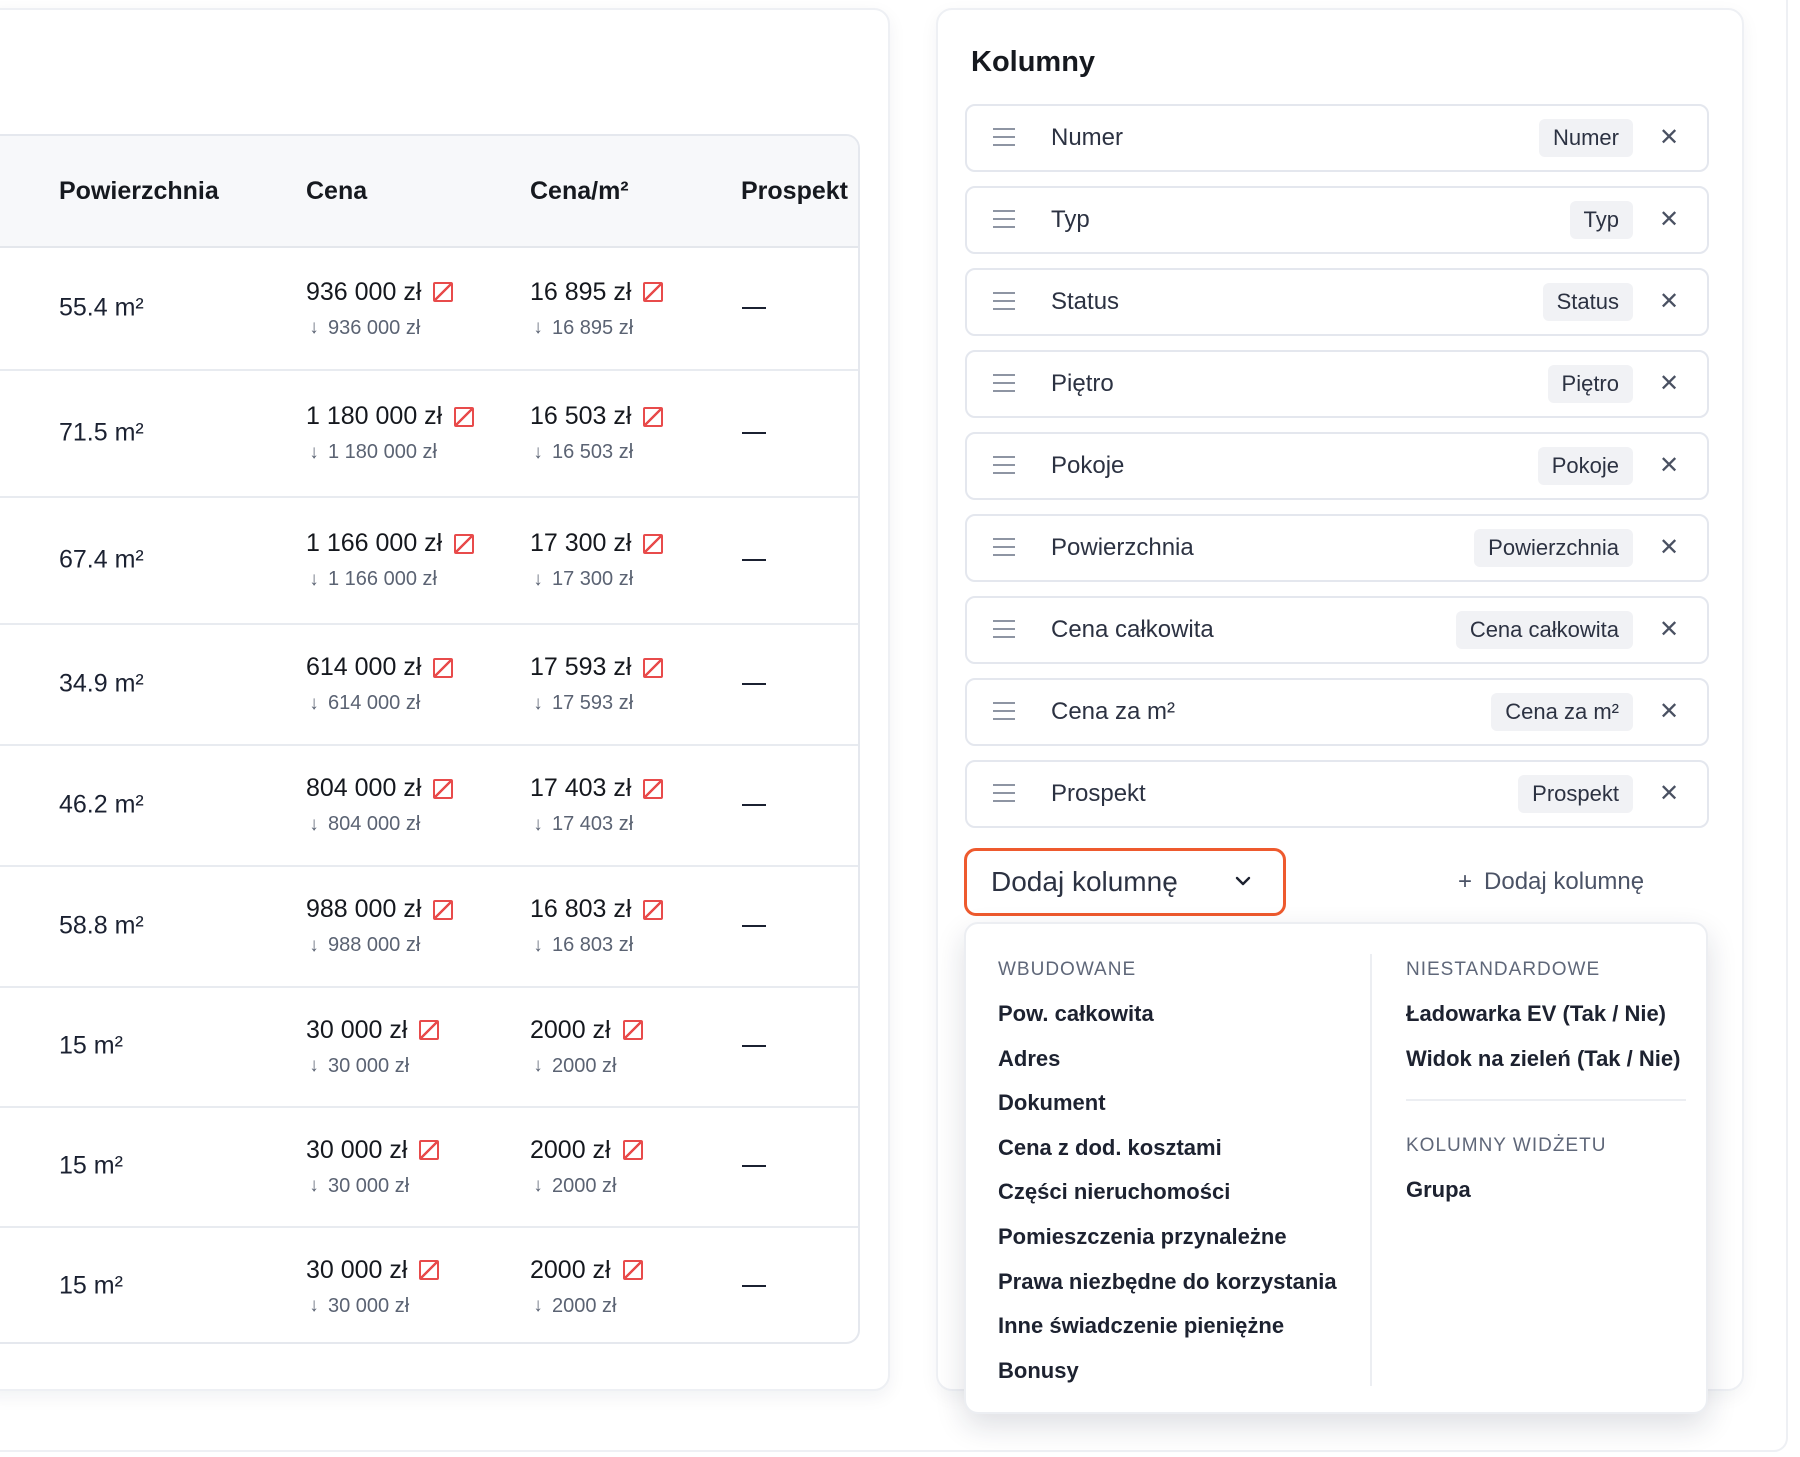 The image size is (1800, 1457). What do you see at coordinates (380, 805) in the screenshot?
I see `price-cell: 804 000 zł ↓ 804 000 zł` at bounding box center [380, 805].